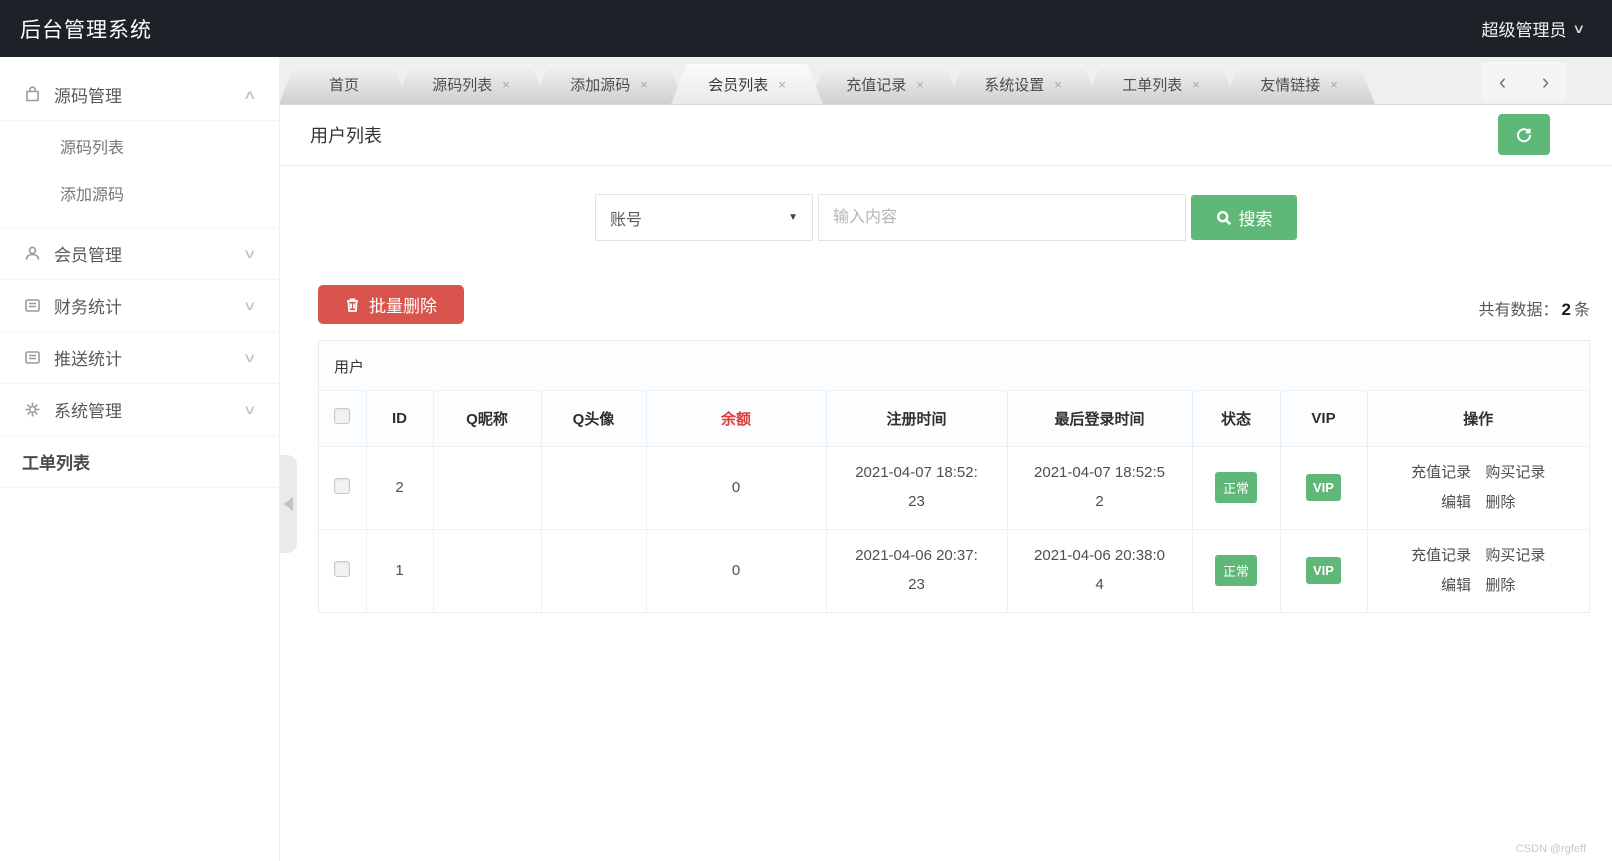 Image resolution: width=1612 pixels, height=861 pixels. What do you see at coordinates (400, 570) in the screenshot?
I see `cell-id: 1` at bounding box center [400, 570].